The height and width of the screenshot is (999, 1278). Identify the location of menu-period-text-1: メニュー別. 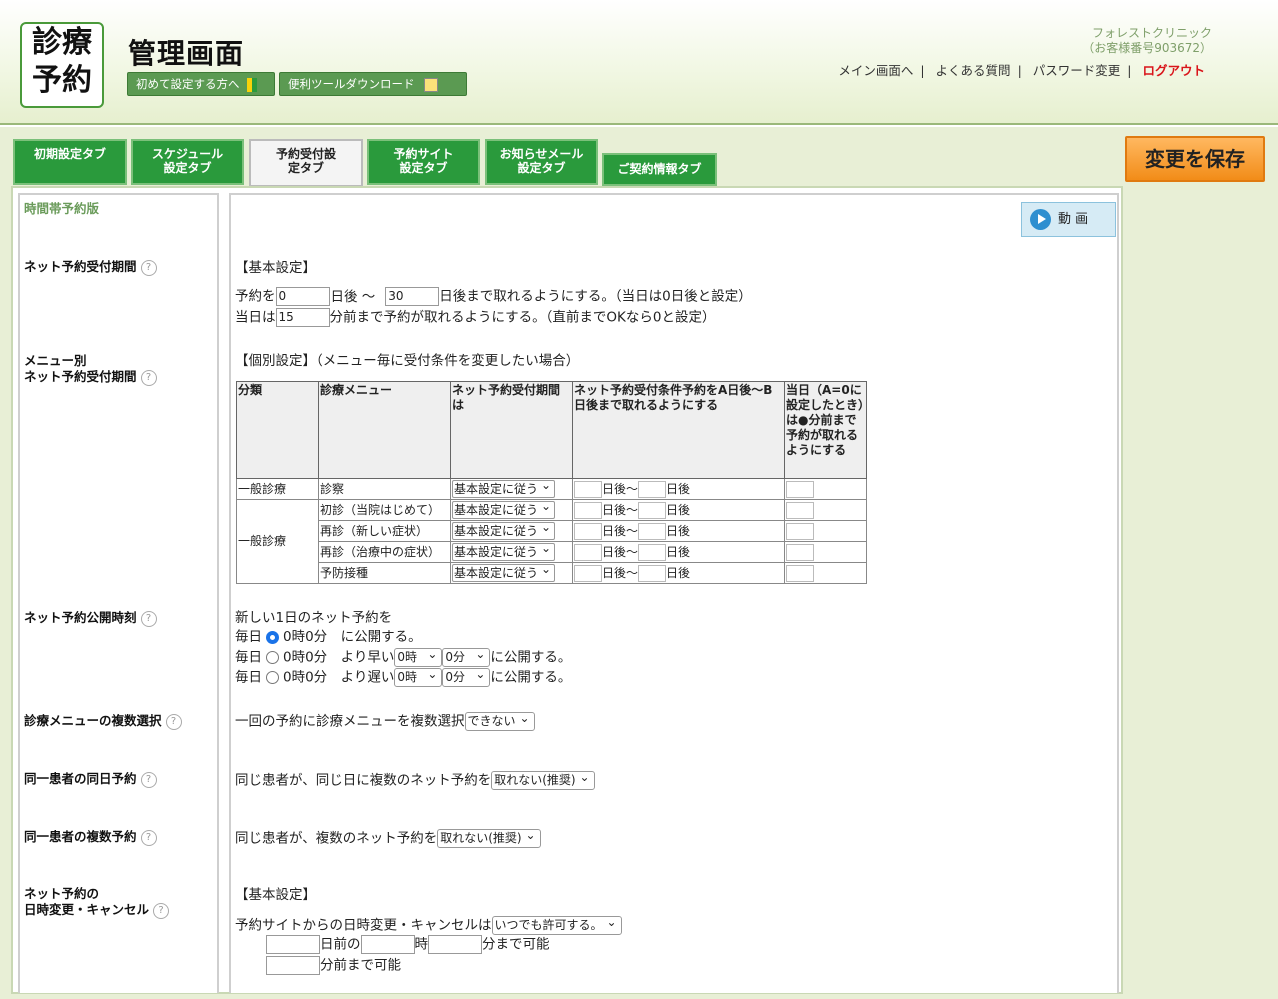
(55, 360).